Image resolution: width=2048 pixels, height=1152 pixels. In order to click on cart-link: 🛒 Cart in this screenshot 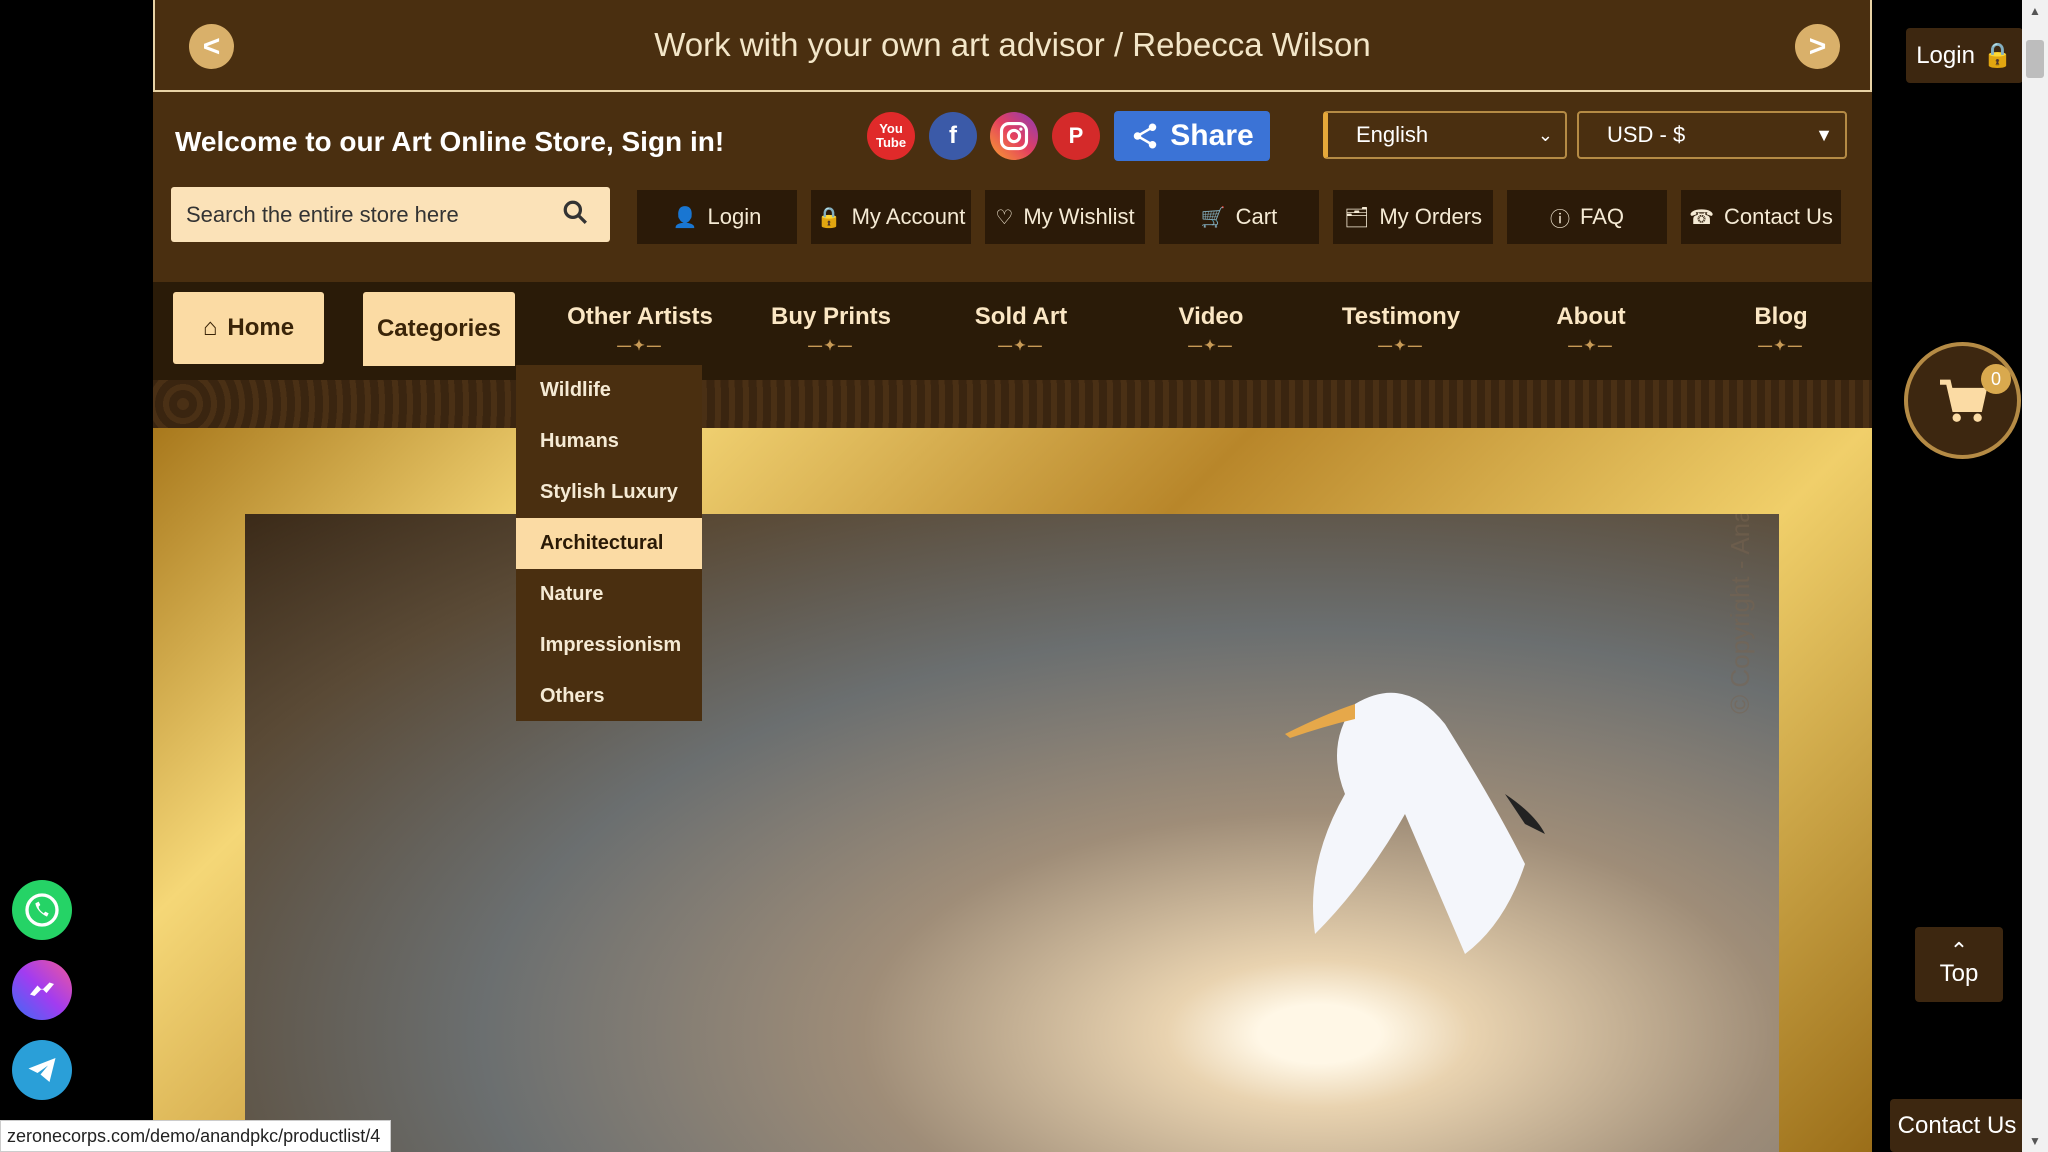, I will do `click(1239, 217)`.